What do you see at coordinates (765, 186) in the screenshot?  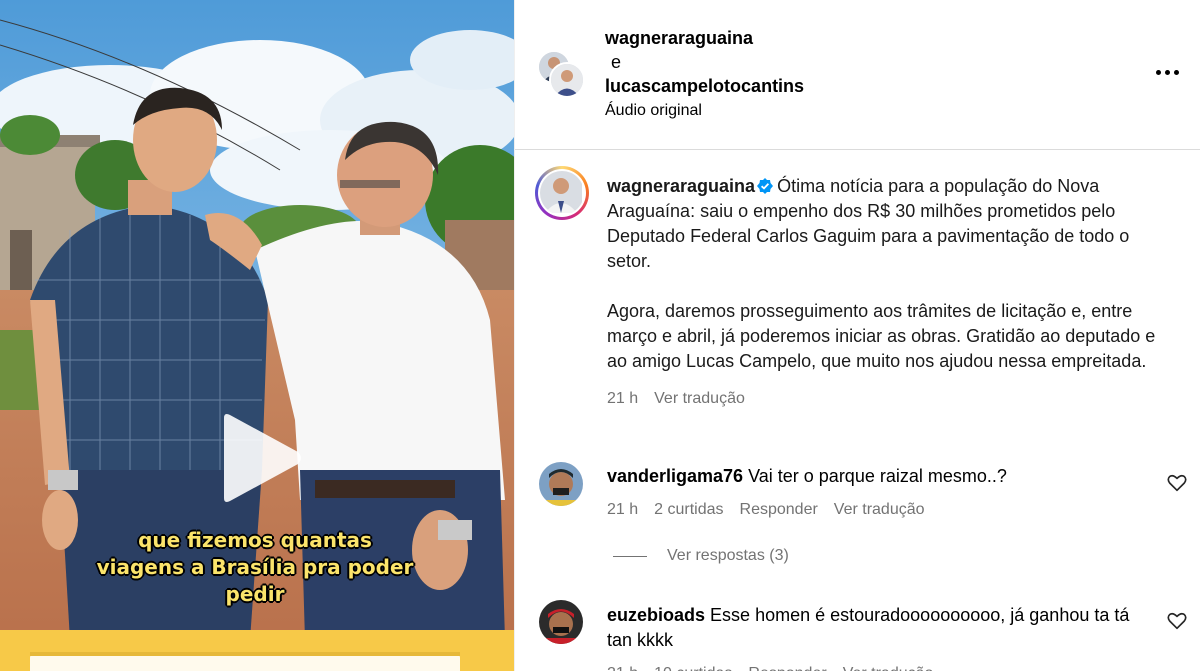 I see `verified-badge-icon` at bounding box center [765, 186].